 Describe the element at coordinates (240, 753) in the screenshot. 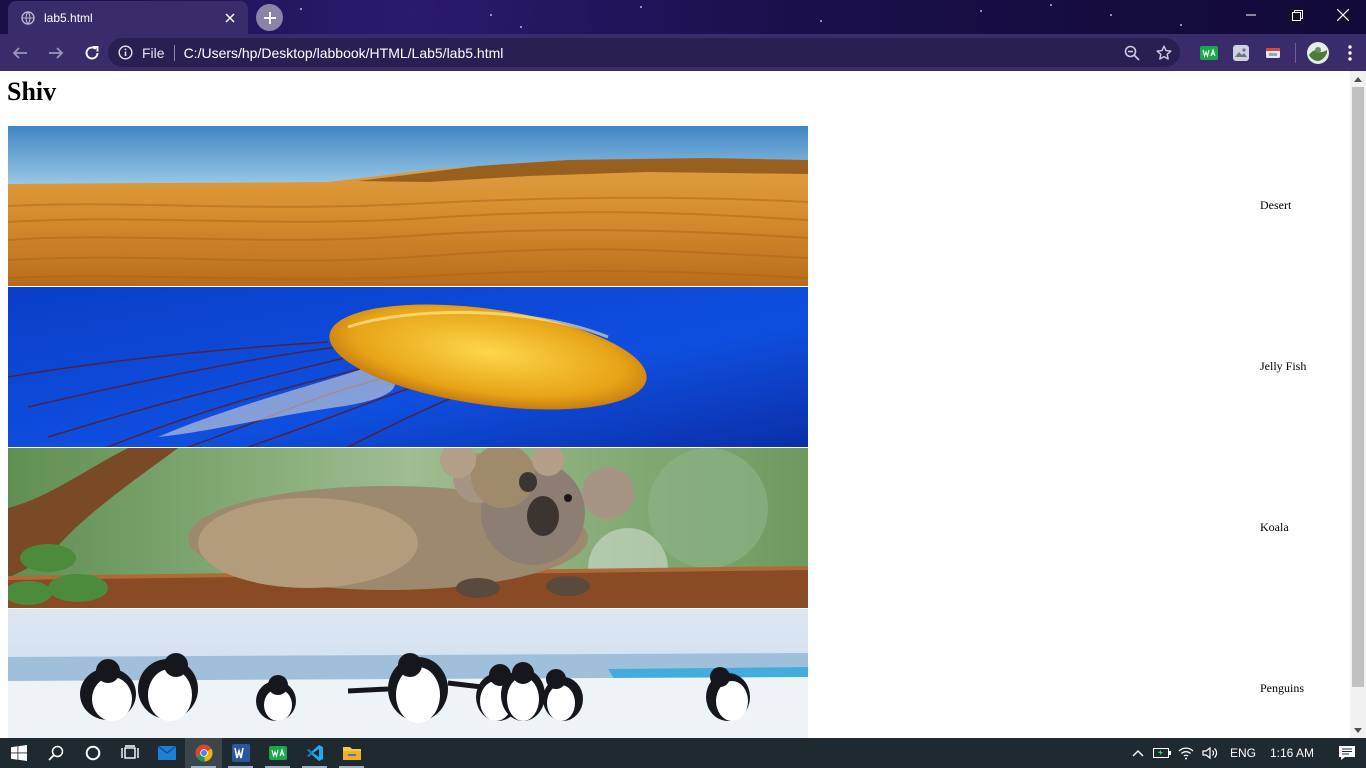

I see `word-icon` at that location.